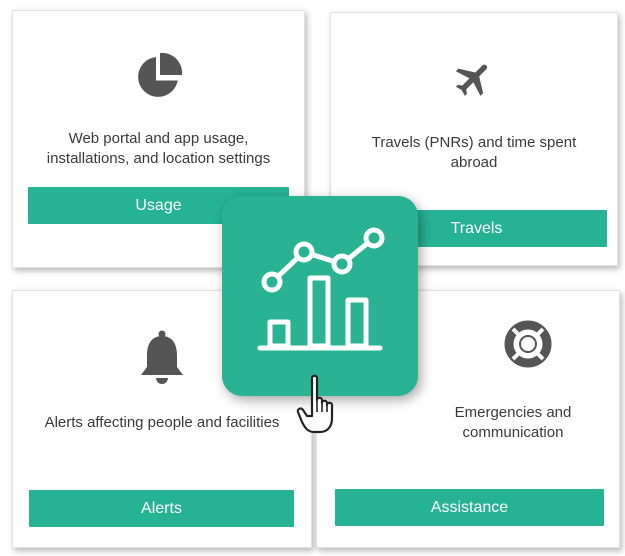 The height and width of the screenshot is (556, 625). I want to click on assistance-button: Assistance, so click(469, 507).